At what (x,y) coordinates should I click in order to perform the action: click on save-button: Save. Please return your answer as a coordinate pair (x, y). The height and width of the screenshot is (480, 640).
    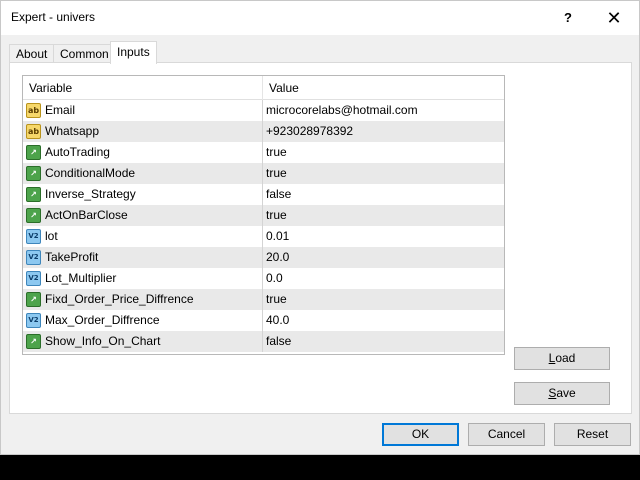
    Looking at the image, I should click on (562, 393).